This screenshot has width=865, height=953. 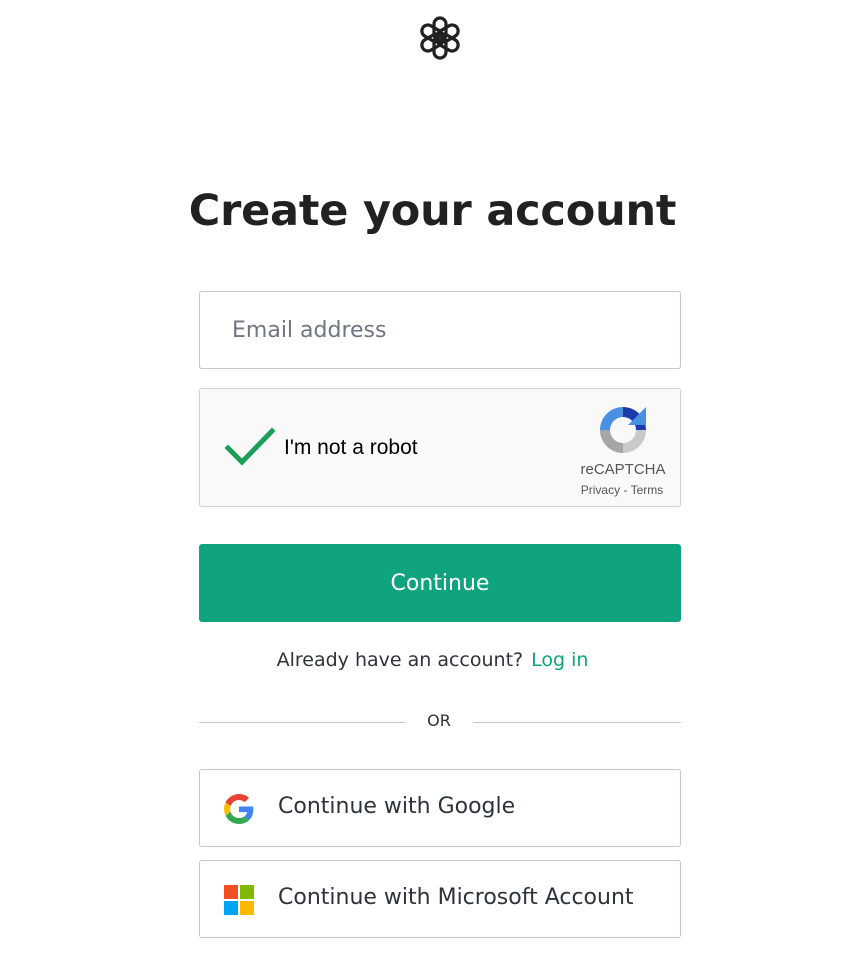 I want to click on continue-with-microsoft-button: Continue with Microsoft Account, so click(x=440, y=899).